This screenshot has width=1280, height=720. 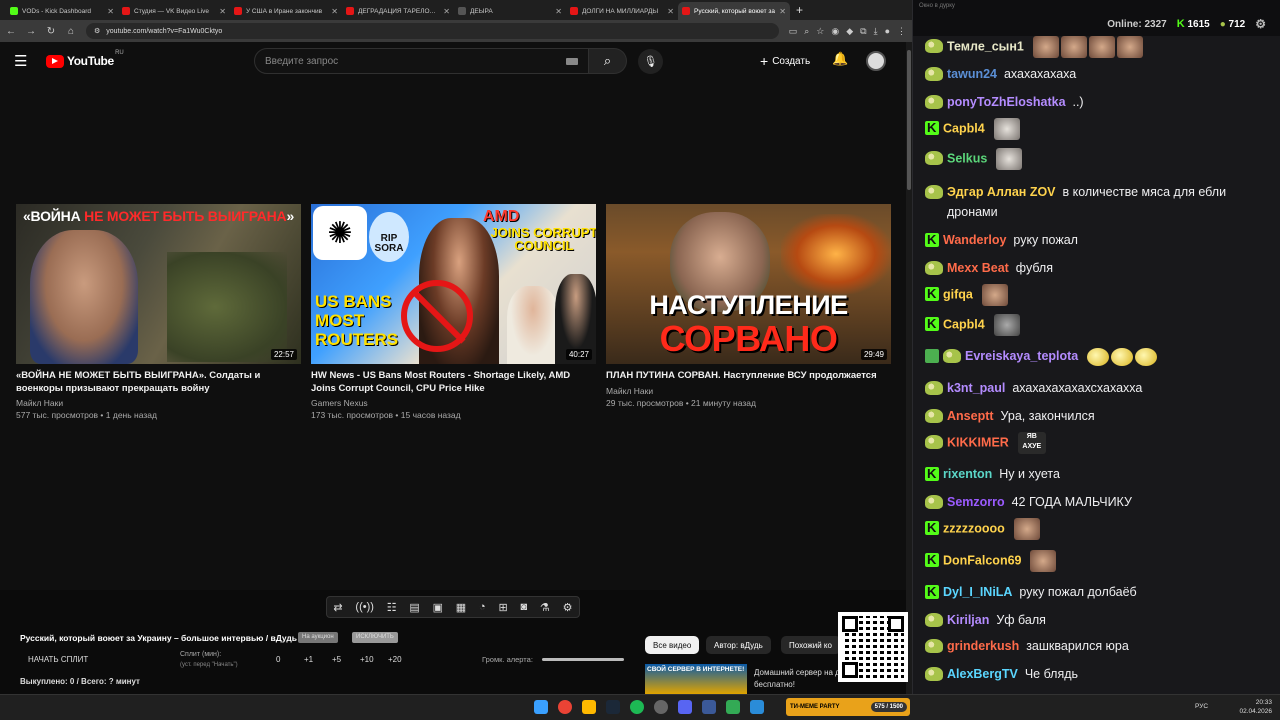 What do you see at coordinates (482, 607) in the screenshot?
I see `speed-icon: ◔` at bounding box center [482, 607].